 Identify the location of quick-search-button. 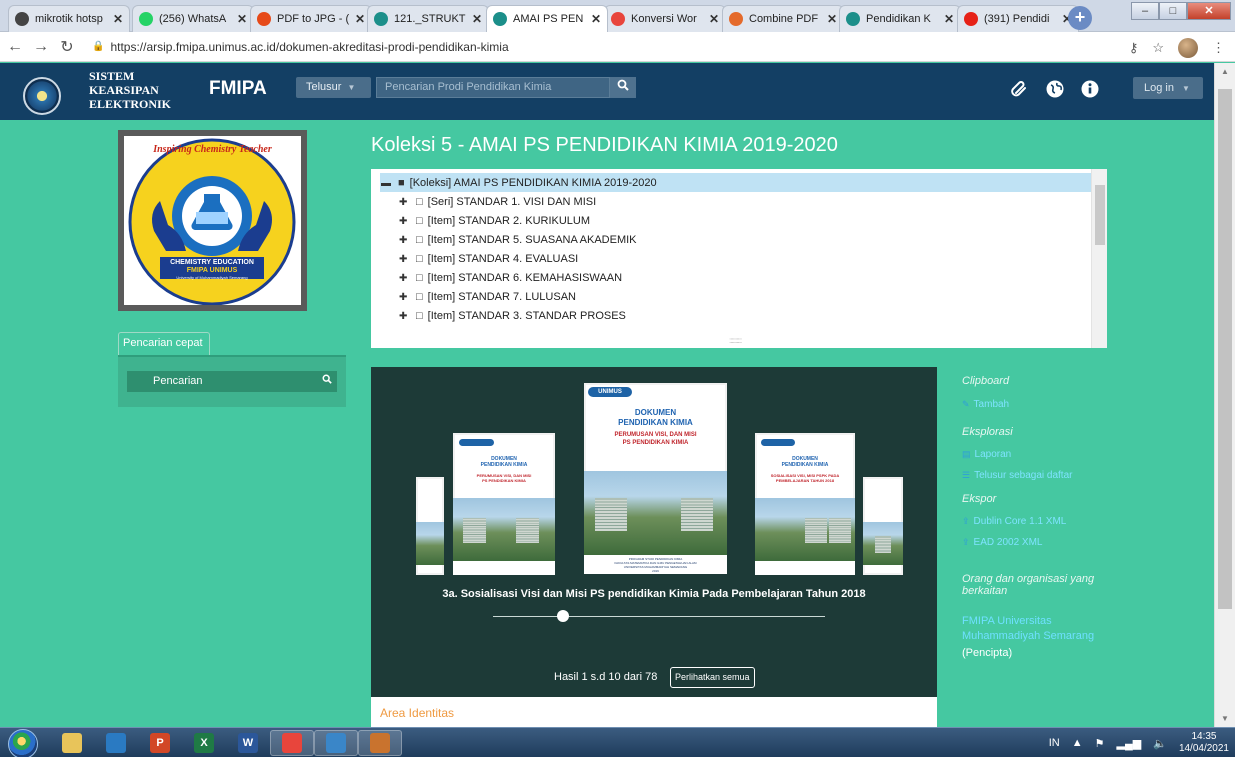
(327, 381).